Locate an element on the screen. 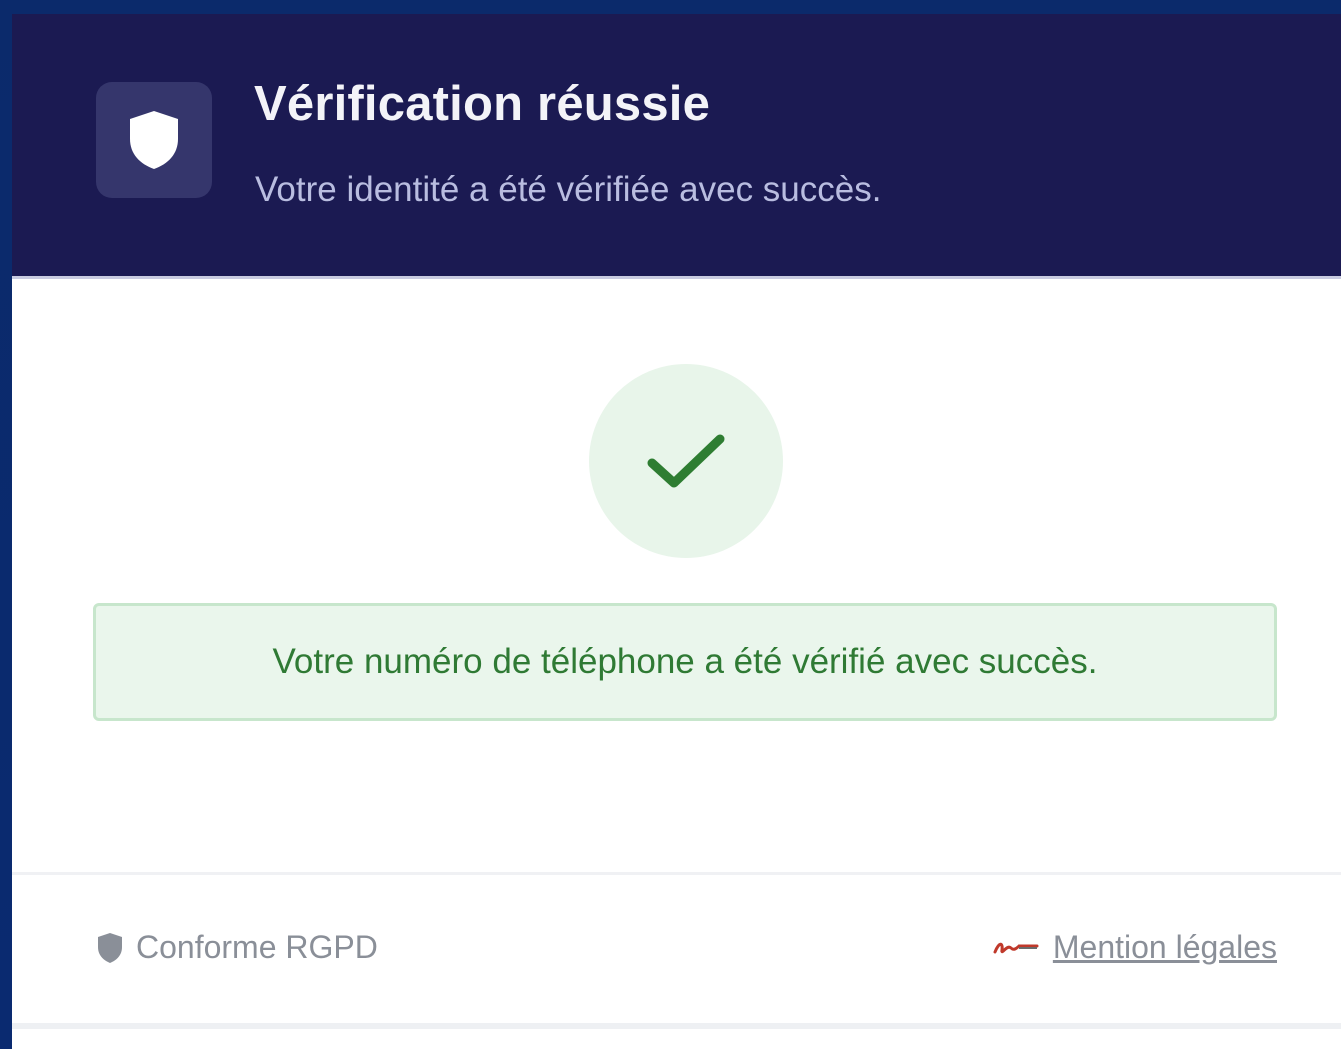 This screenshot has width=1341, height=1049. checkmark-icon is located at coordinates (686, 461).